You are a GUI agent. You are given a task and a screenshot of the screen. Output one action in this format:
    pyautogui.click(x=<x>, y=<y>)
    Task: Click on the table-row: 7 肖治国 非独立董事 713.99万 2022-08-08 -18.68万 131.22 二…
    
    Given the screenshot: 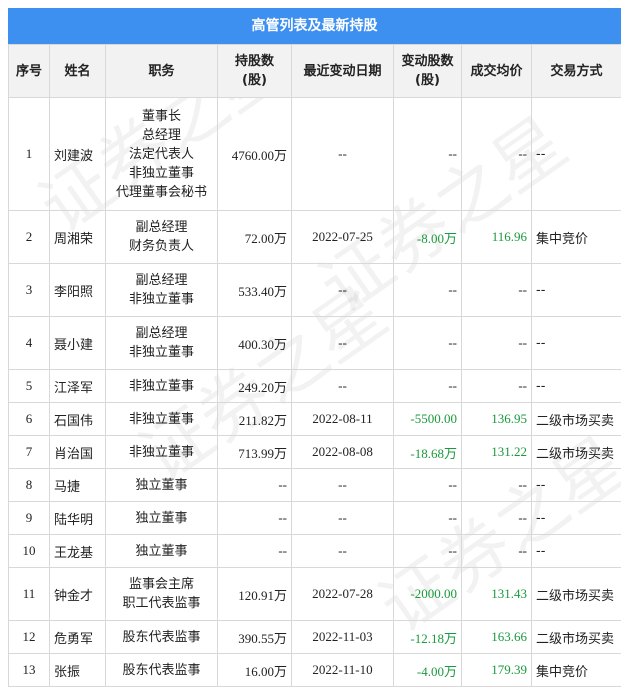 What is the action you would take?
    pyautogui.click(x=314, y=452)
    